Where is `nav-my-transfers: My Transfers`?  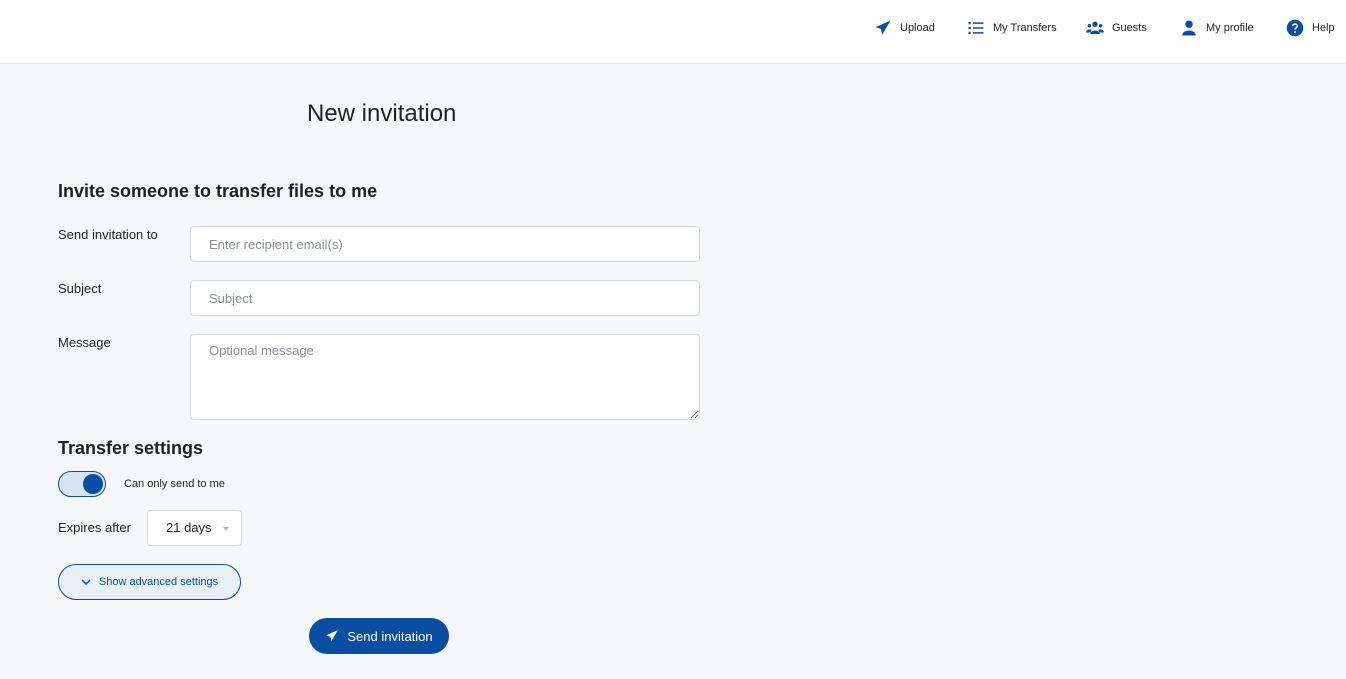 nav-my-transfers: My Transfers is located at coordinates (1012, 28).